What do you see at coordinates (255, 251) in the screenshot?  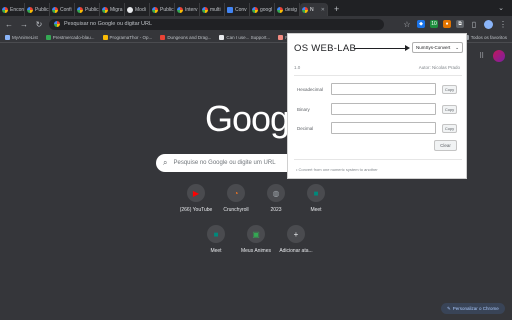 I see `shortcut-label: Meus Animes` at bounding box center [255, 251].